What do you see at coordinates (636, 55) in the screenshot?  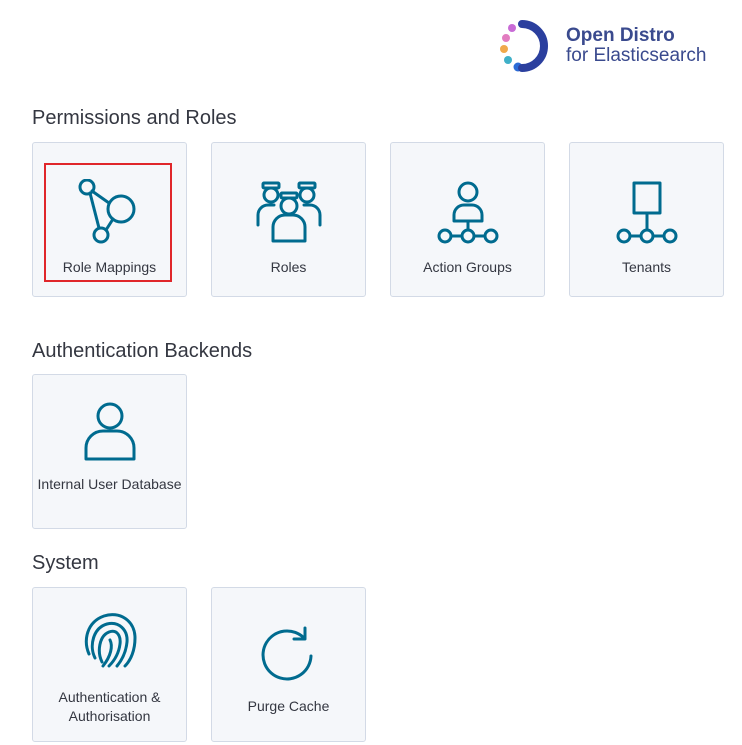 I see `brand-subtitle: for Elasticsearch` at bounding box center [636, 55].